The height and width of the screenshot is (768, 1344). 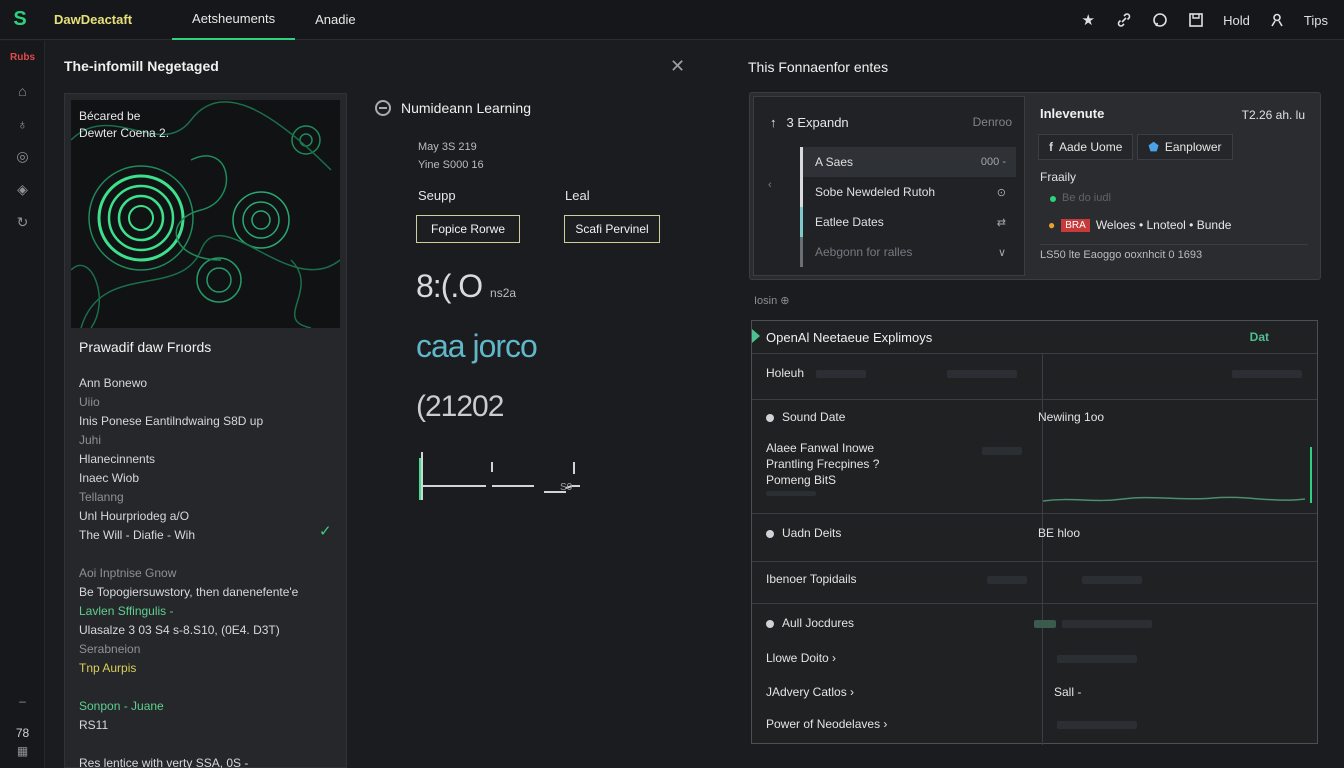 What do you see at coordinates (849, 337) in the screenshot?
I see `table-title: OpenAl Neetaeue Explimoys` at bounding box center [849, 337].